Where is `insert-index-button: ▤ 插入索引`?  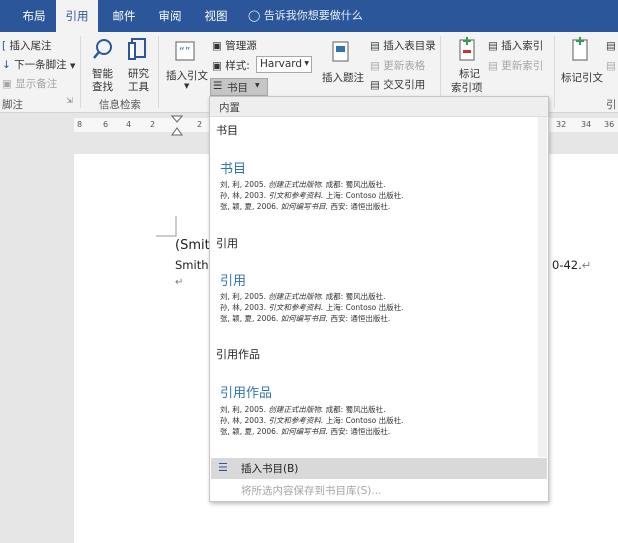
insert-index-button: ▤ 插入索引 is located at coordinates (515, 45).